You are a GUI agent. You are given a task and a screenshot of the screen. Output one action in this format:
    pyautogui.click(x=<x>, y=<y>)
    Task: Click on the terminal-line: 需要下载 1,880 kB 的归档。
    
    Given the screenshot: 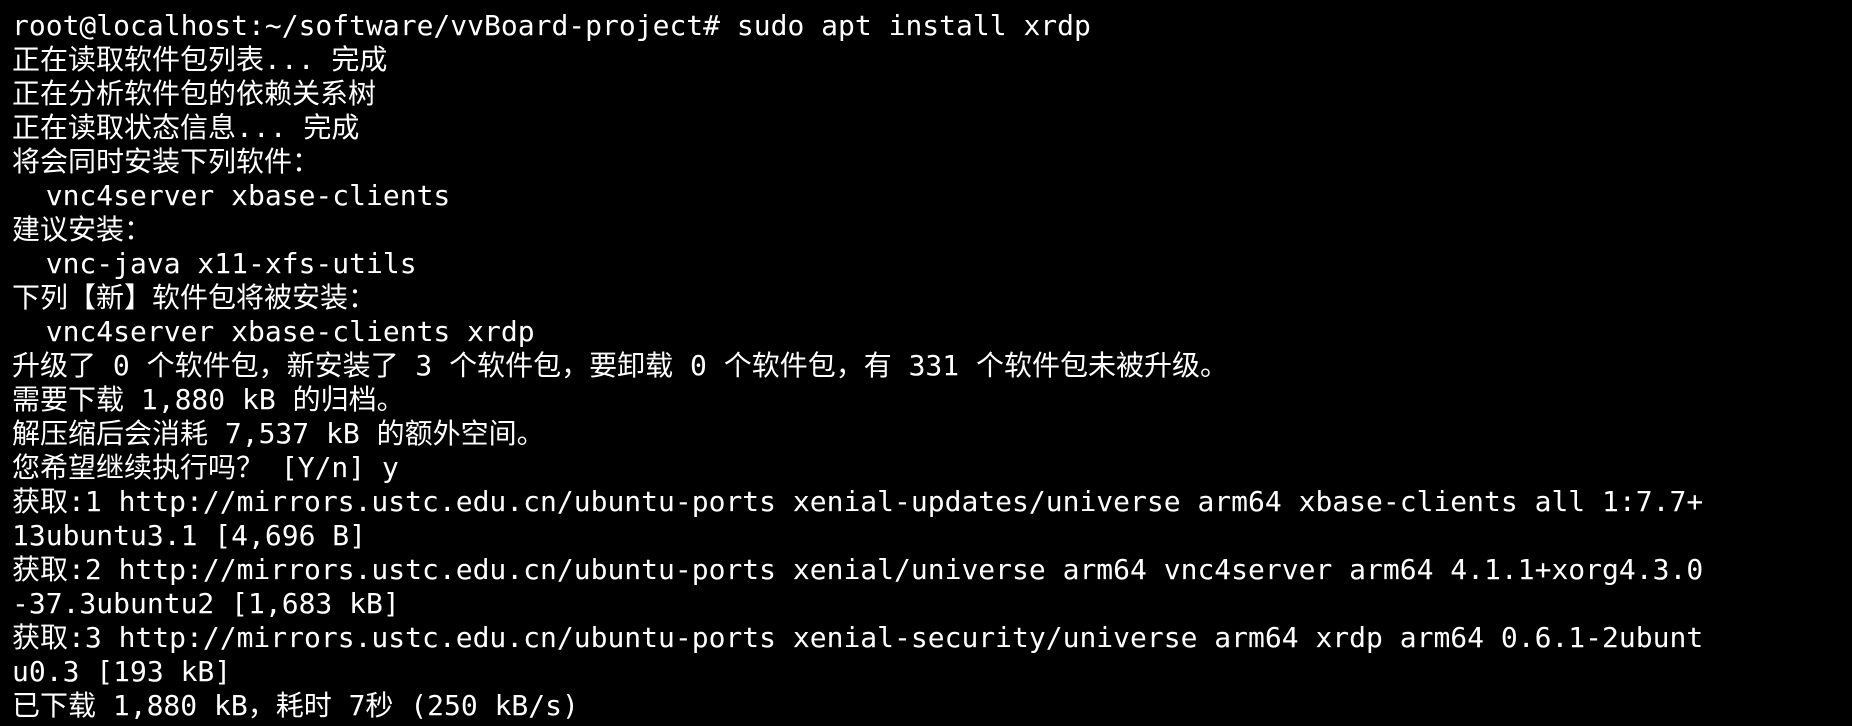 What is the action you would take?
    pyautogui.click(x=208, y=399)
    